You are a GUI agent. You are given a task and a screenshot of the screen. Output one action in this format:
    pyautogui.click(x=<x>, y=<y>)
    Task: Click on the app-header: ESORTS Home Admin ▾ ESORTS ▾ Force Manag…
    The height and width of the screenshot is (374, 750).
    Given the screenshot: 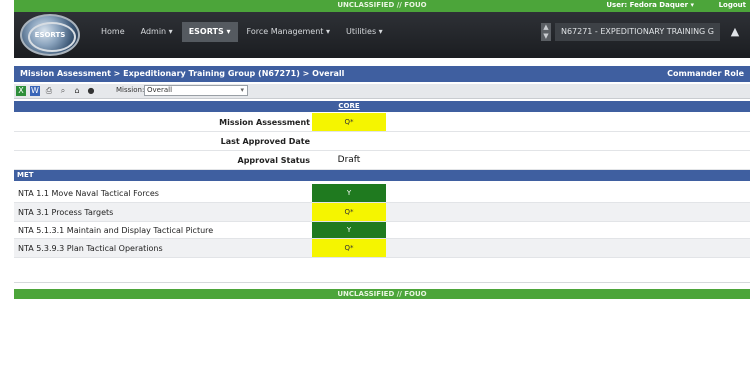 What is the action you would take?
    pyautogui.click(x=382, y=35)
    